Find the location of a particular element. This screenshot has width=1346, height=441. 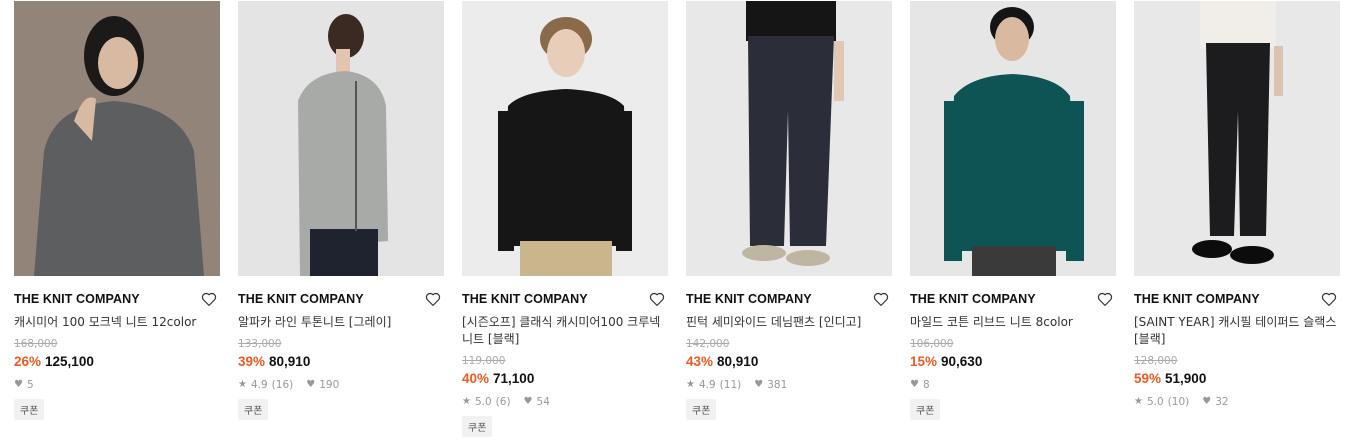

price-row: 43% 80,910 is located at coordinates (789, 362).